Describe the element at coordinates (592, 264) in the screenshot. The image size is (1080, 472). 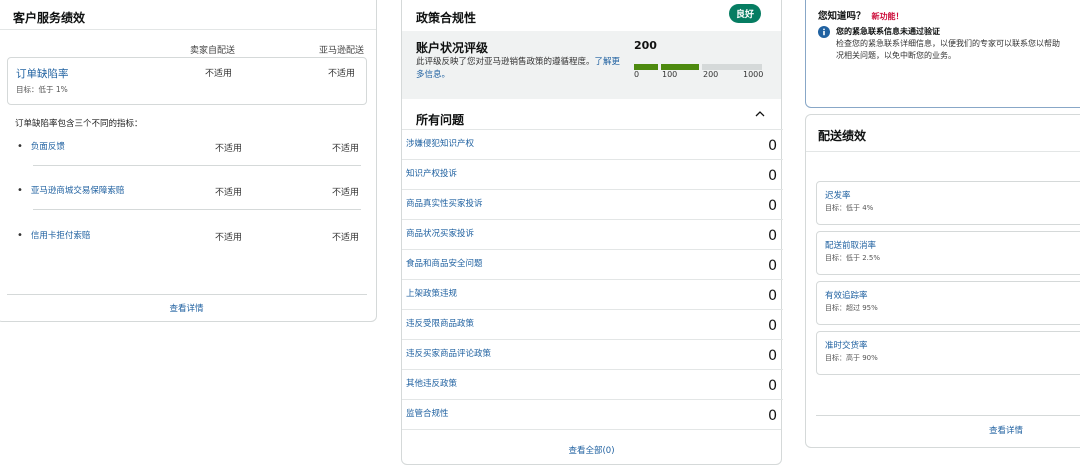
I see `table-row: 食品和商品安全问题 0` at that location.